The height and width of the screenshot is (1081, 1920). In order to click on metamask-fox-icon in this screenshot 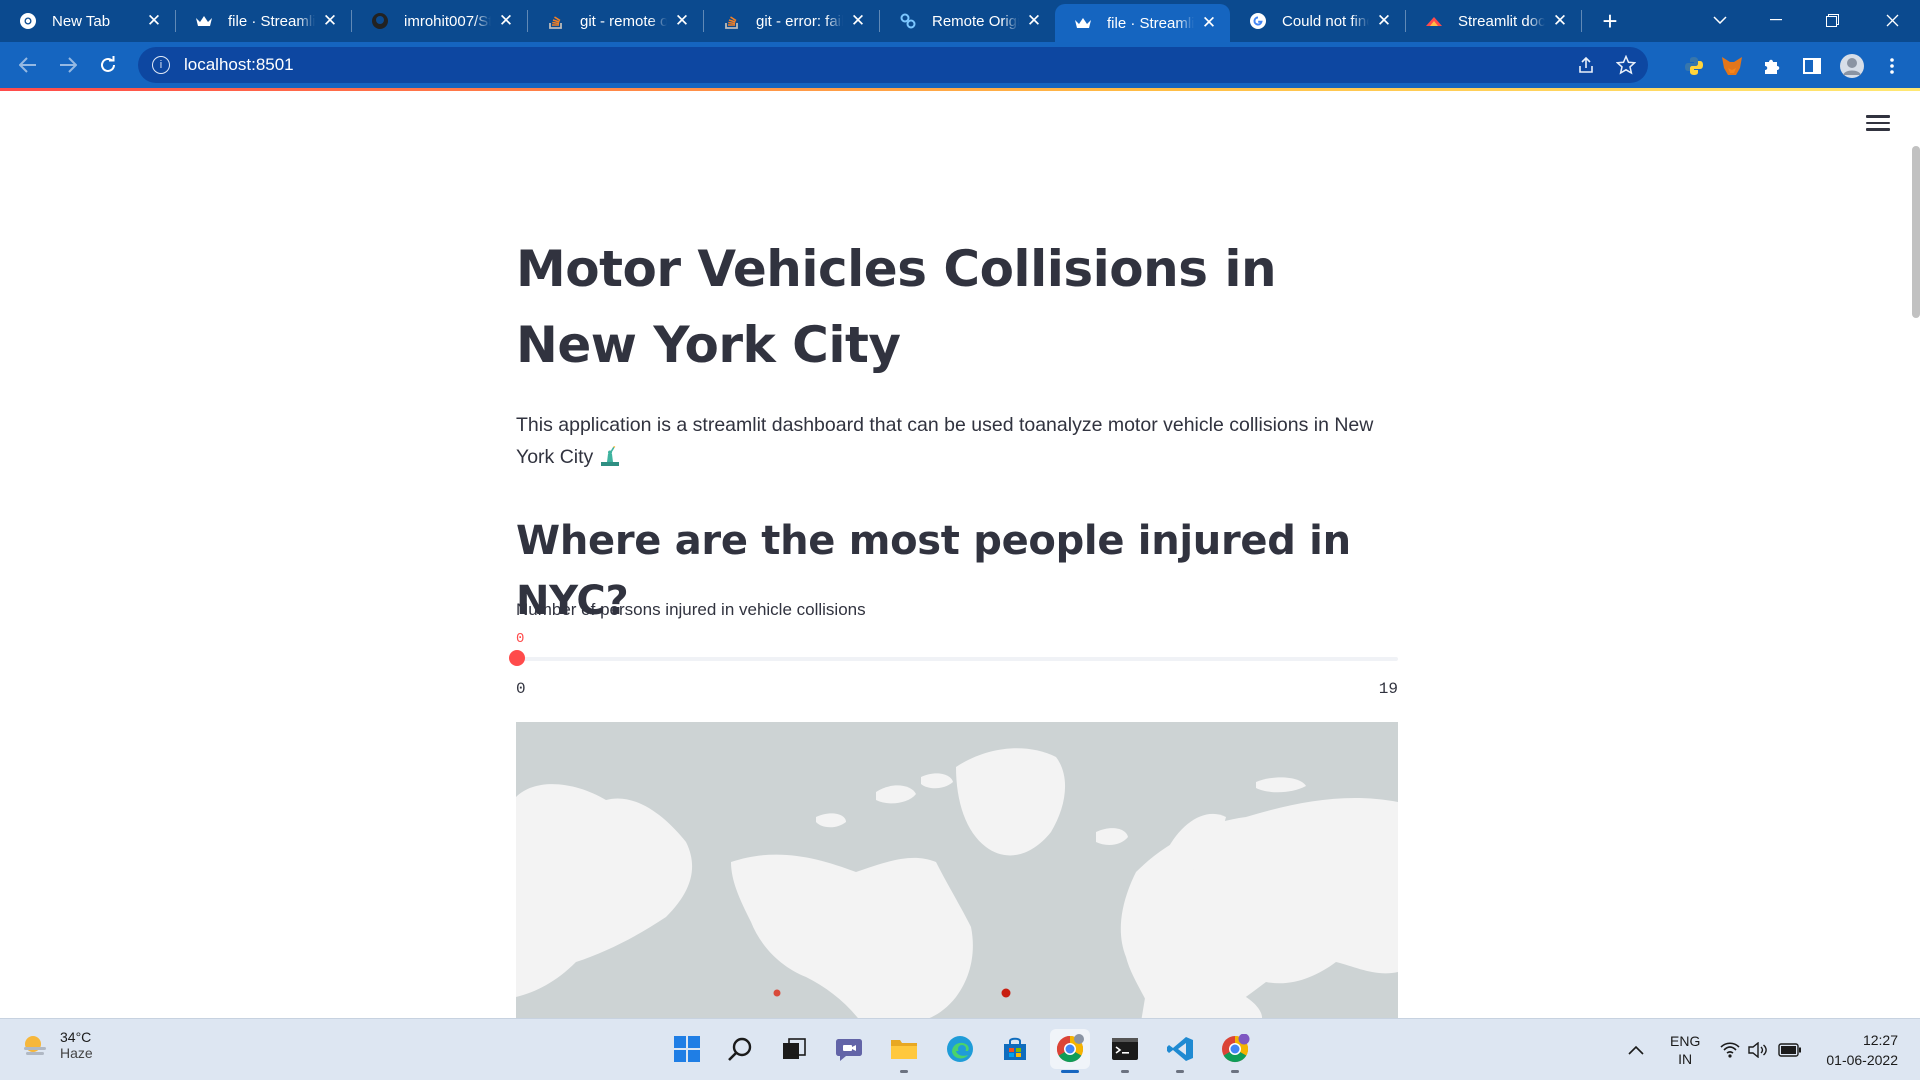, I will do `click(1732, 66)`.